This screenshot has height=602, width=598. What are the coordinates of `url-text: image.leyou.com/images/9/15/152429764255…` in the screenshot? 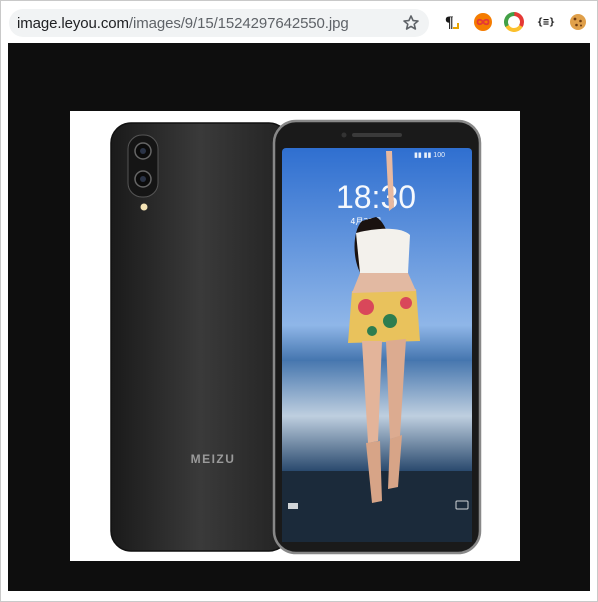 It's located at (183, 24).